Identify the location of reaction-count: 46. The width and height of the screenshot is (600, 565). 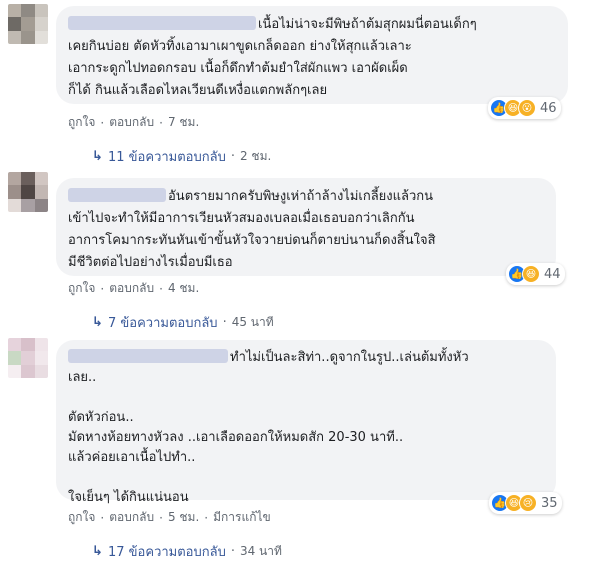
(548, 108).